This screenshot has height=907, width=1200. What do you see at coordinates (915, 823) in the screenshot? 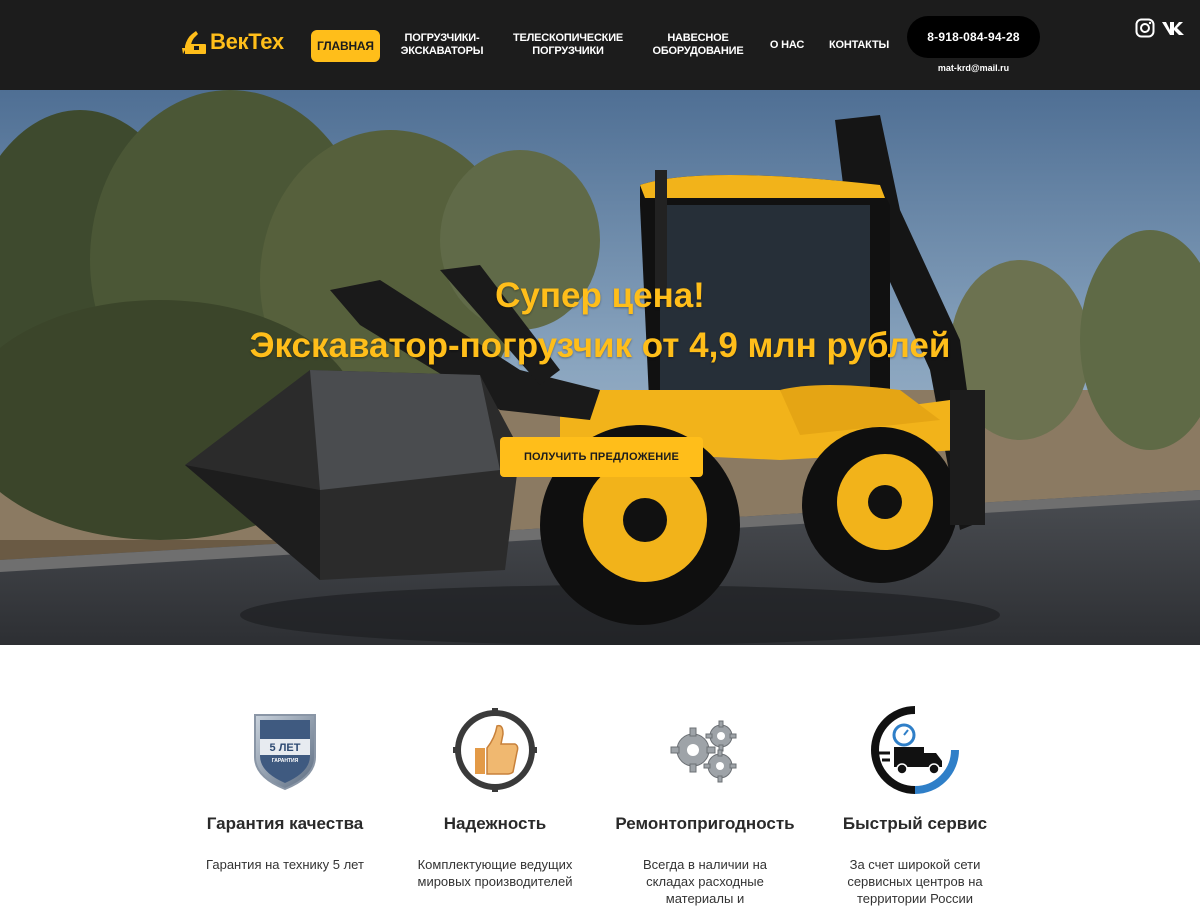
I see `feature-title: Быстрый сервис` at bounding box center [915, 823].